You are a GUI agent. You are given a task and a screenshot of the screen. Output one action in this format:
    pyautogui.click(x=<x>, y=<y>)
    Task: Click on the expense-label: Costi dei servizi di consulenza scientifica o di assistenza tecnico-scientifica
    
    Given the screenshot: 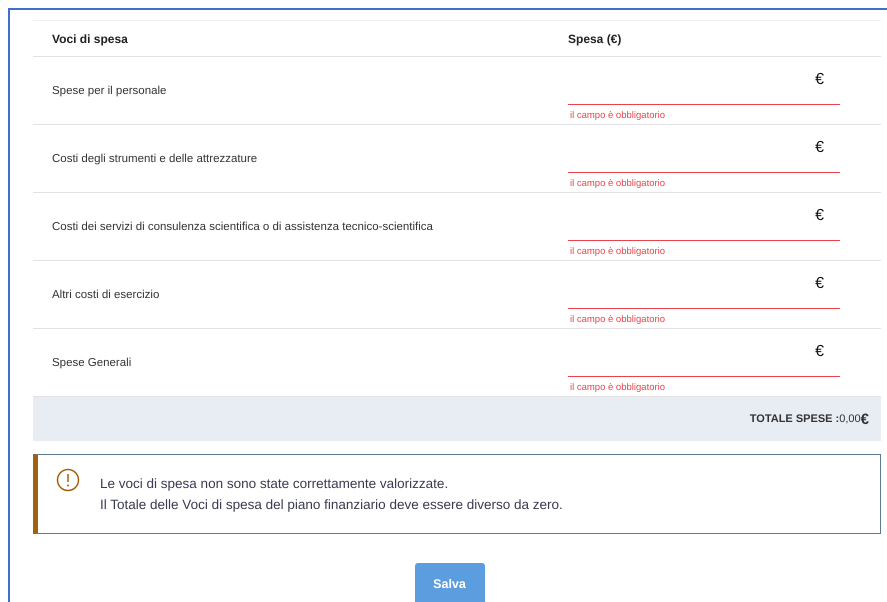 What is the action you would take?
    pyautogui.click(x=242, y=226)
    